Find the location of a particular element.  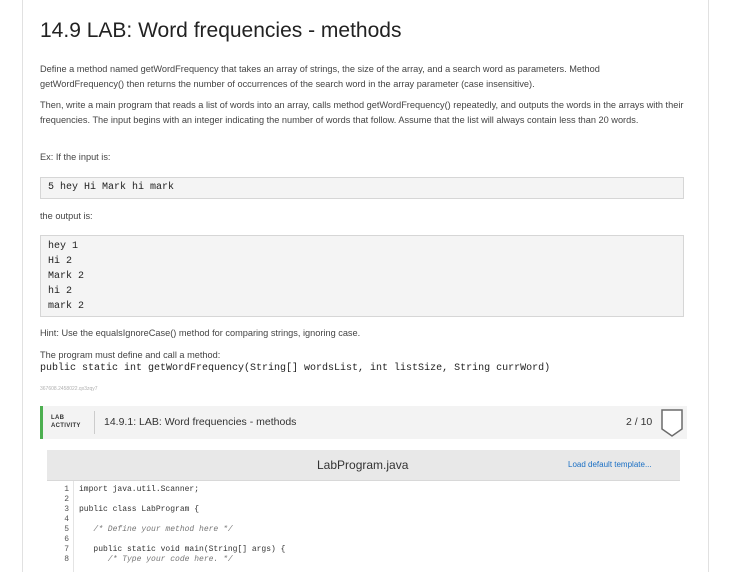

line-number: 7 is located at coordinates (66, 549).